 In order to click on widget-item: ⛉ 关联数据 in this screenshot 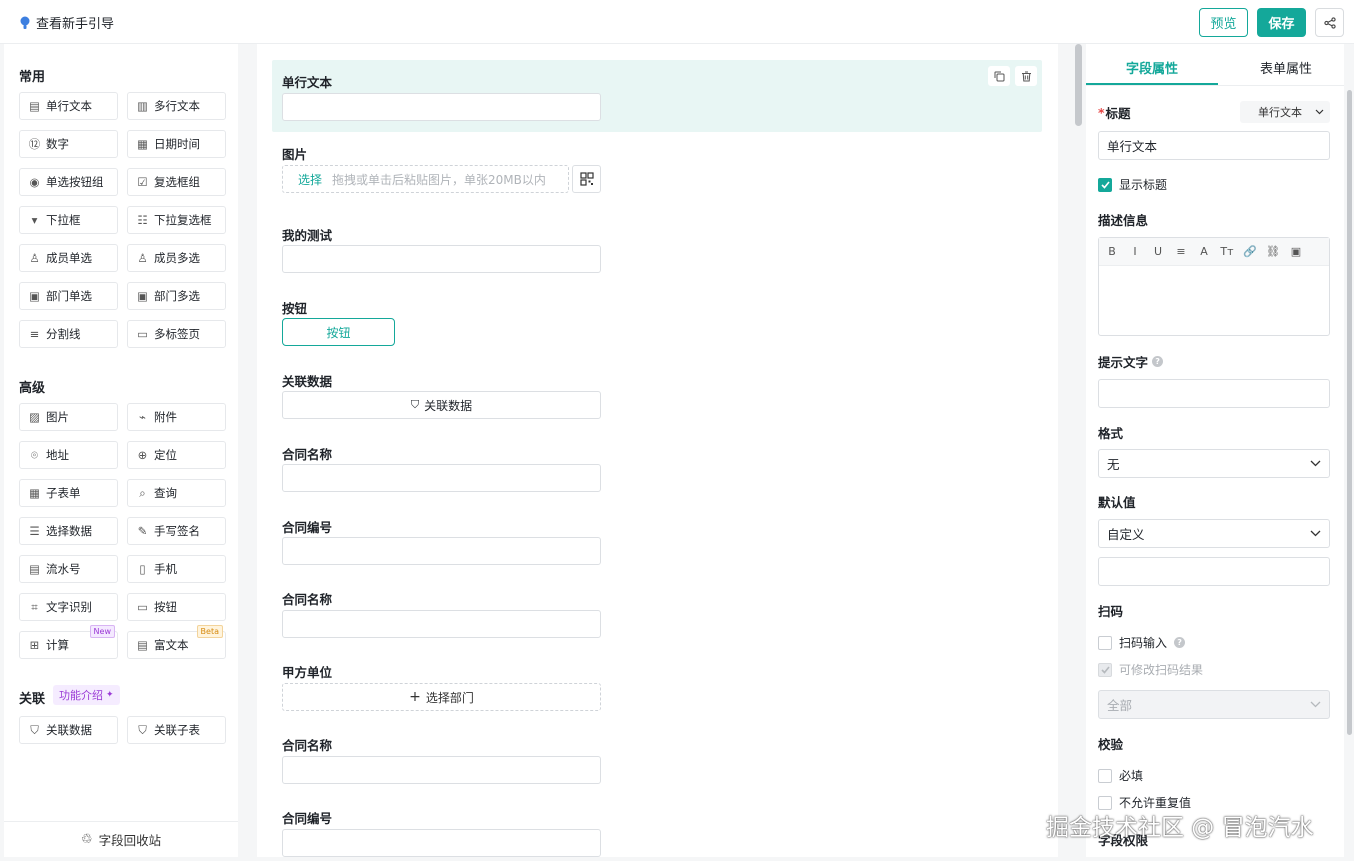, I will do `click(68, 730)`.